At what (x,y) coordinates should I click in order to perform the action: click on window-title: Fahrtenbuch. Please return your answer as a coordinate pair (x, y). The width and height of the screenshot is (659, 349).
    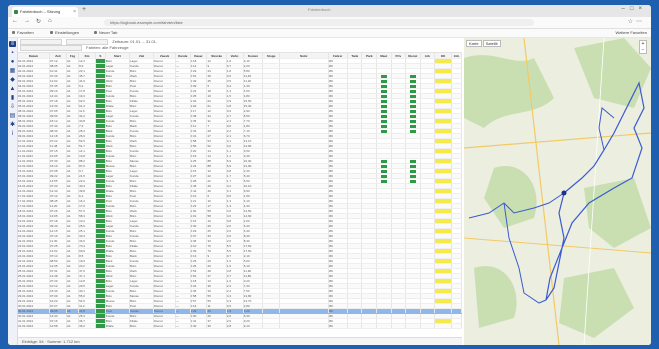
    Looking at the image, I should click on (319, 9).